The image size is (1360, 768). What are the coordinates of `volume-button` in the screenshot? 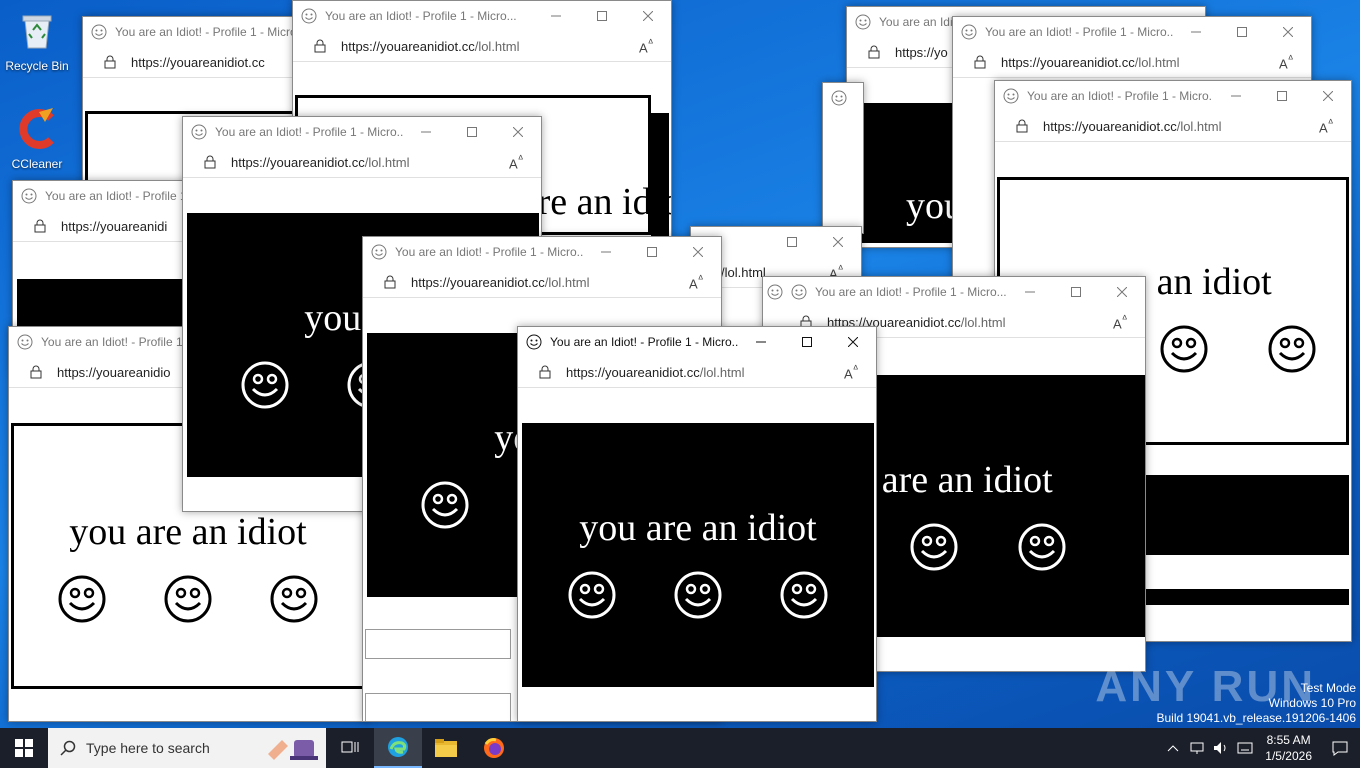 It's located at (1221, 748).